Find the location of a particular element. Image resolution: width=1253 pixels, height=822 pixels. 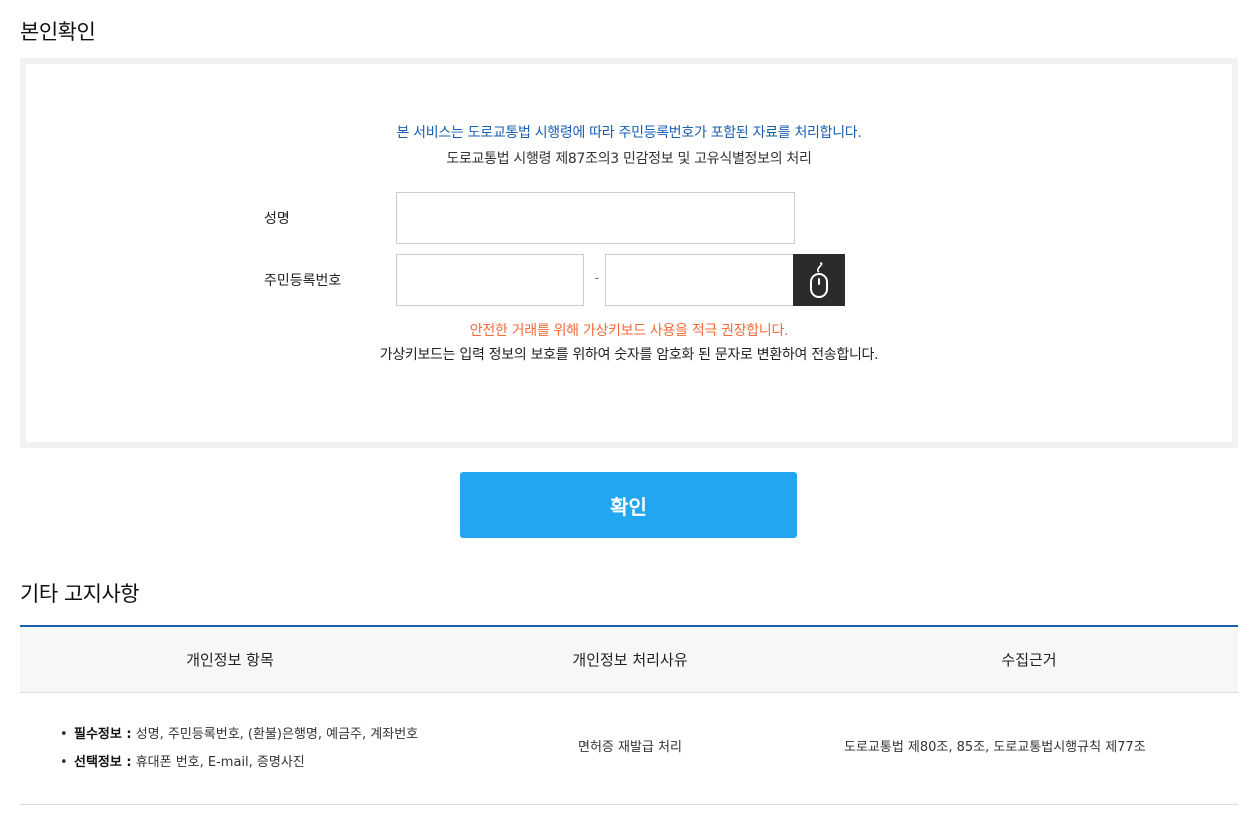

optional-label: 선택정보 : is located at coordinates (103, 762).